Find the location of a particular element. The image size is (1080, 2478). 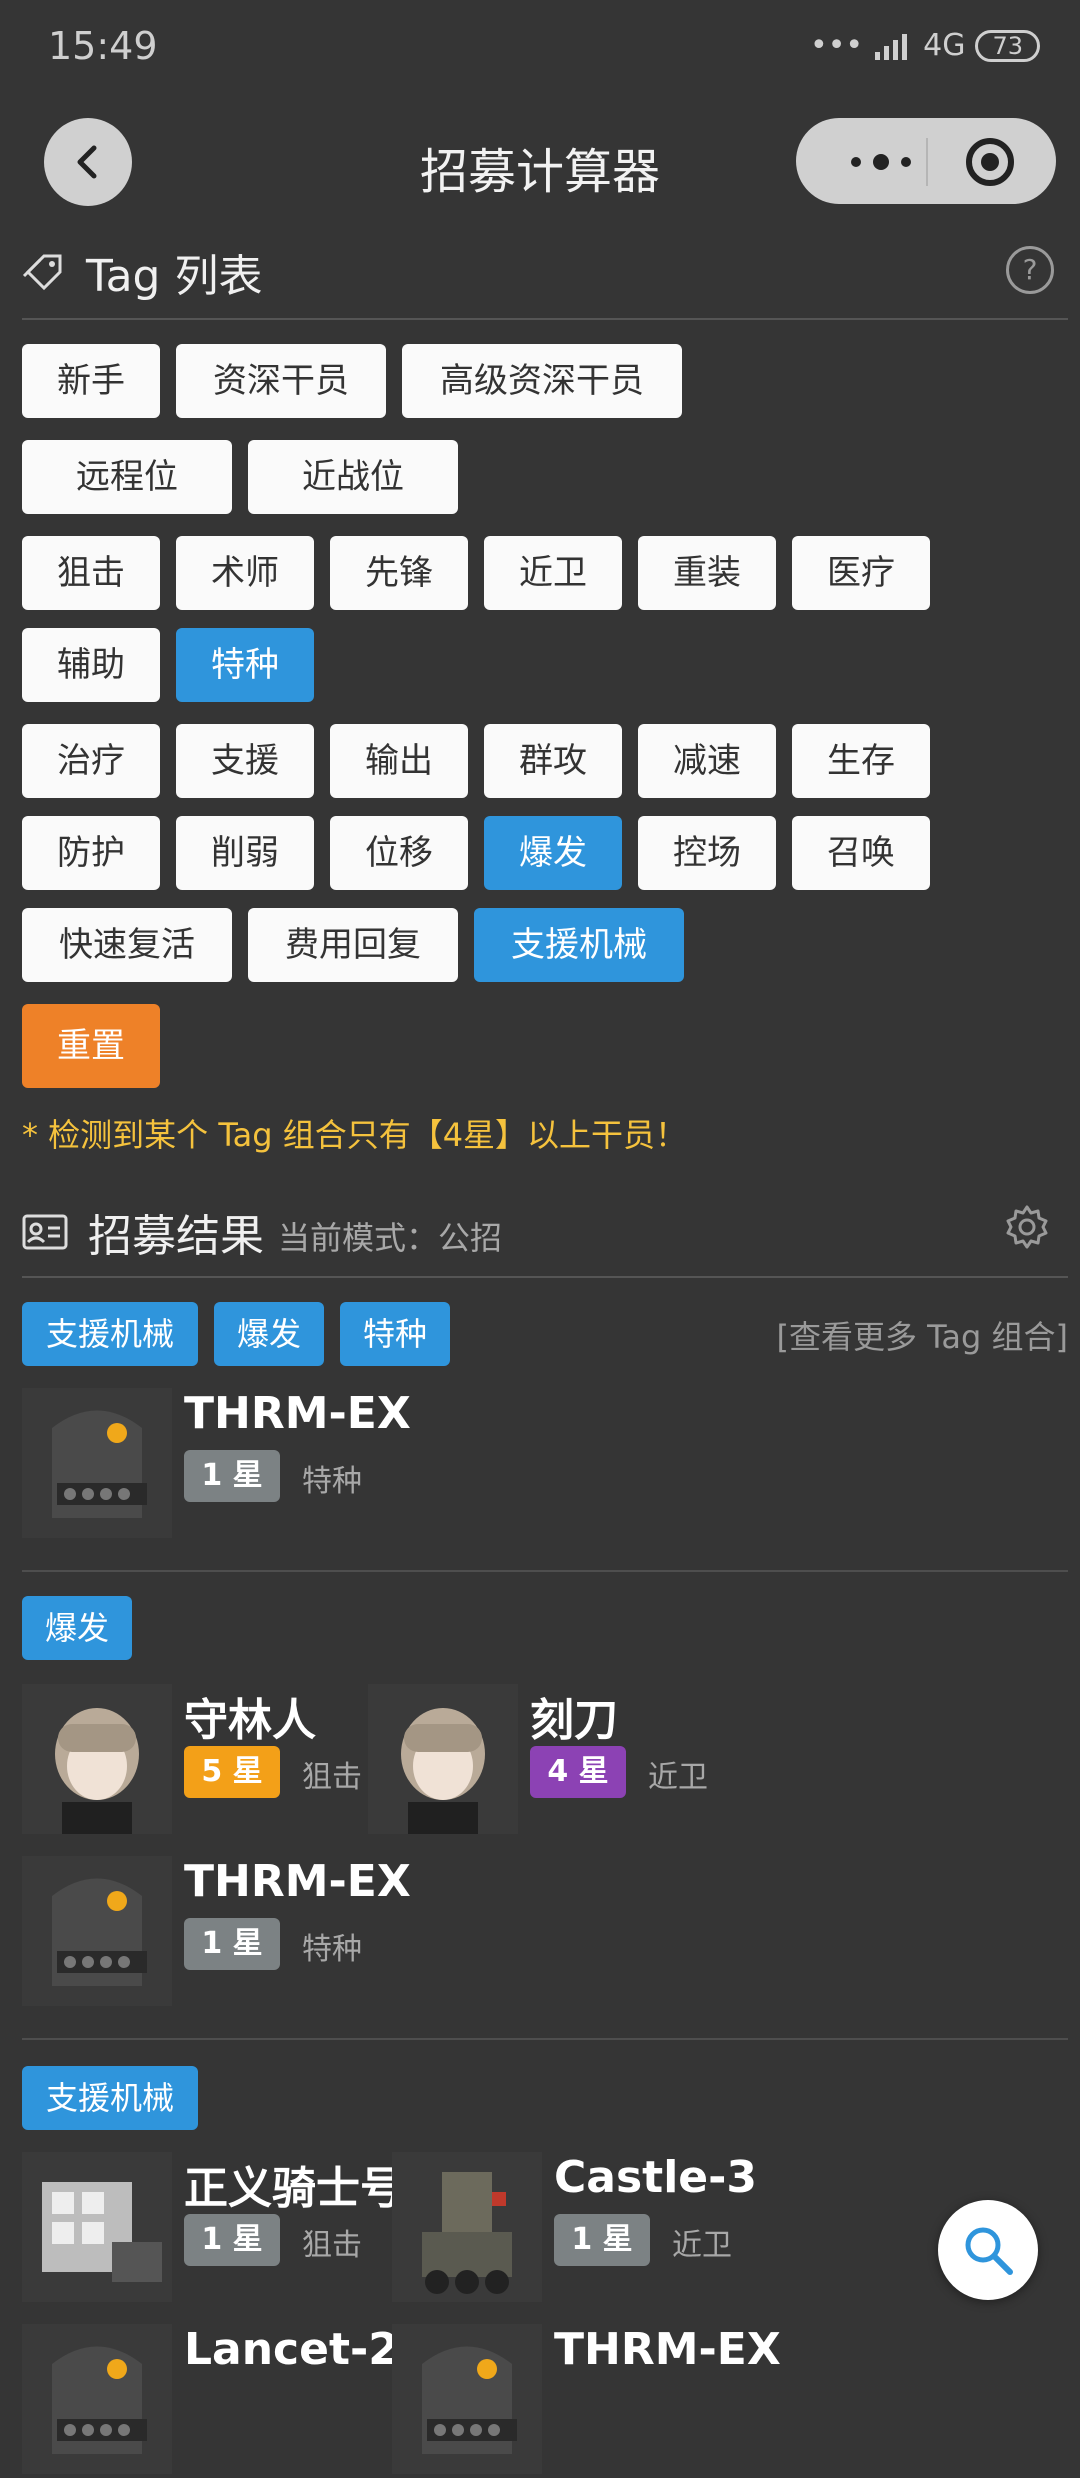

tag-button: 辅助 is located at coordinates (91, 665).